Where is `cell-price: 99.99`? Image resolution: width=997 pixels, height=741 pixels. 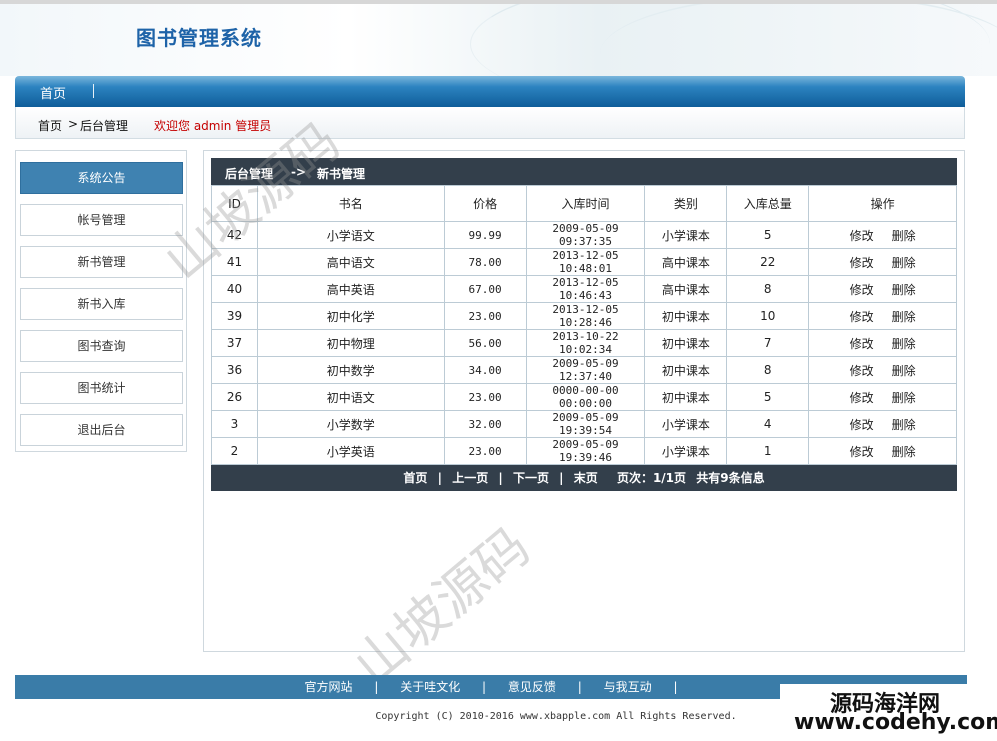 cell-price: 99.99 is located at coordinates (485, 235).